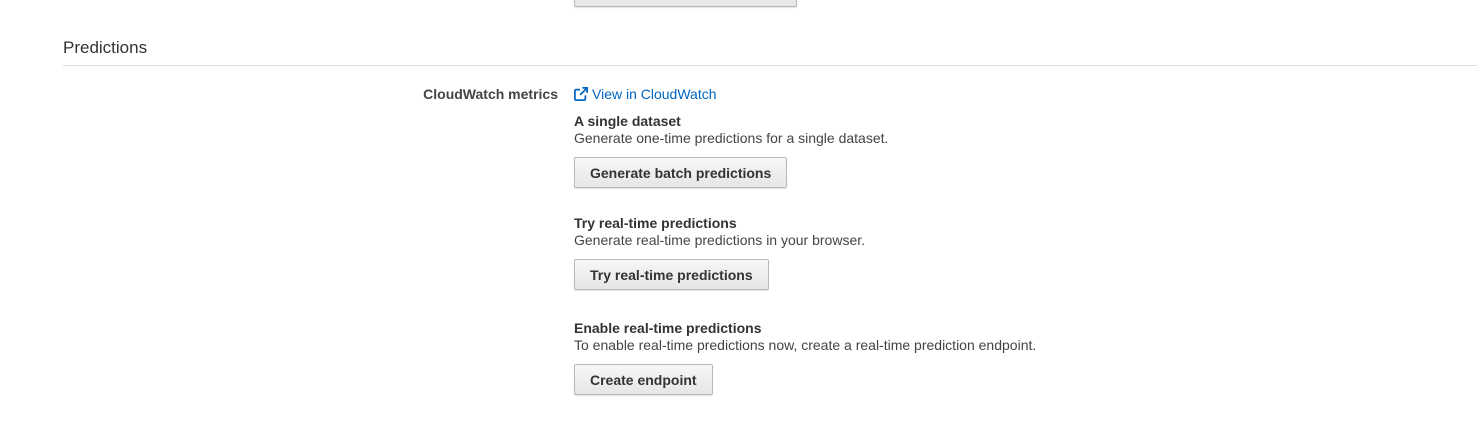 The width and height of the screenshot is (1477, 421). I want to click on try-realtime-predictions-button: Try real-time predictions, so click(671, 274).